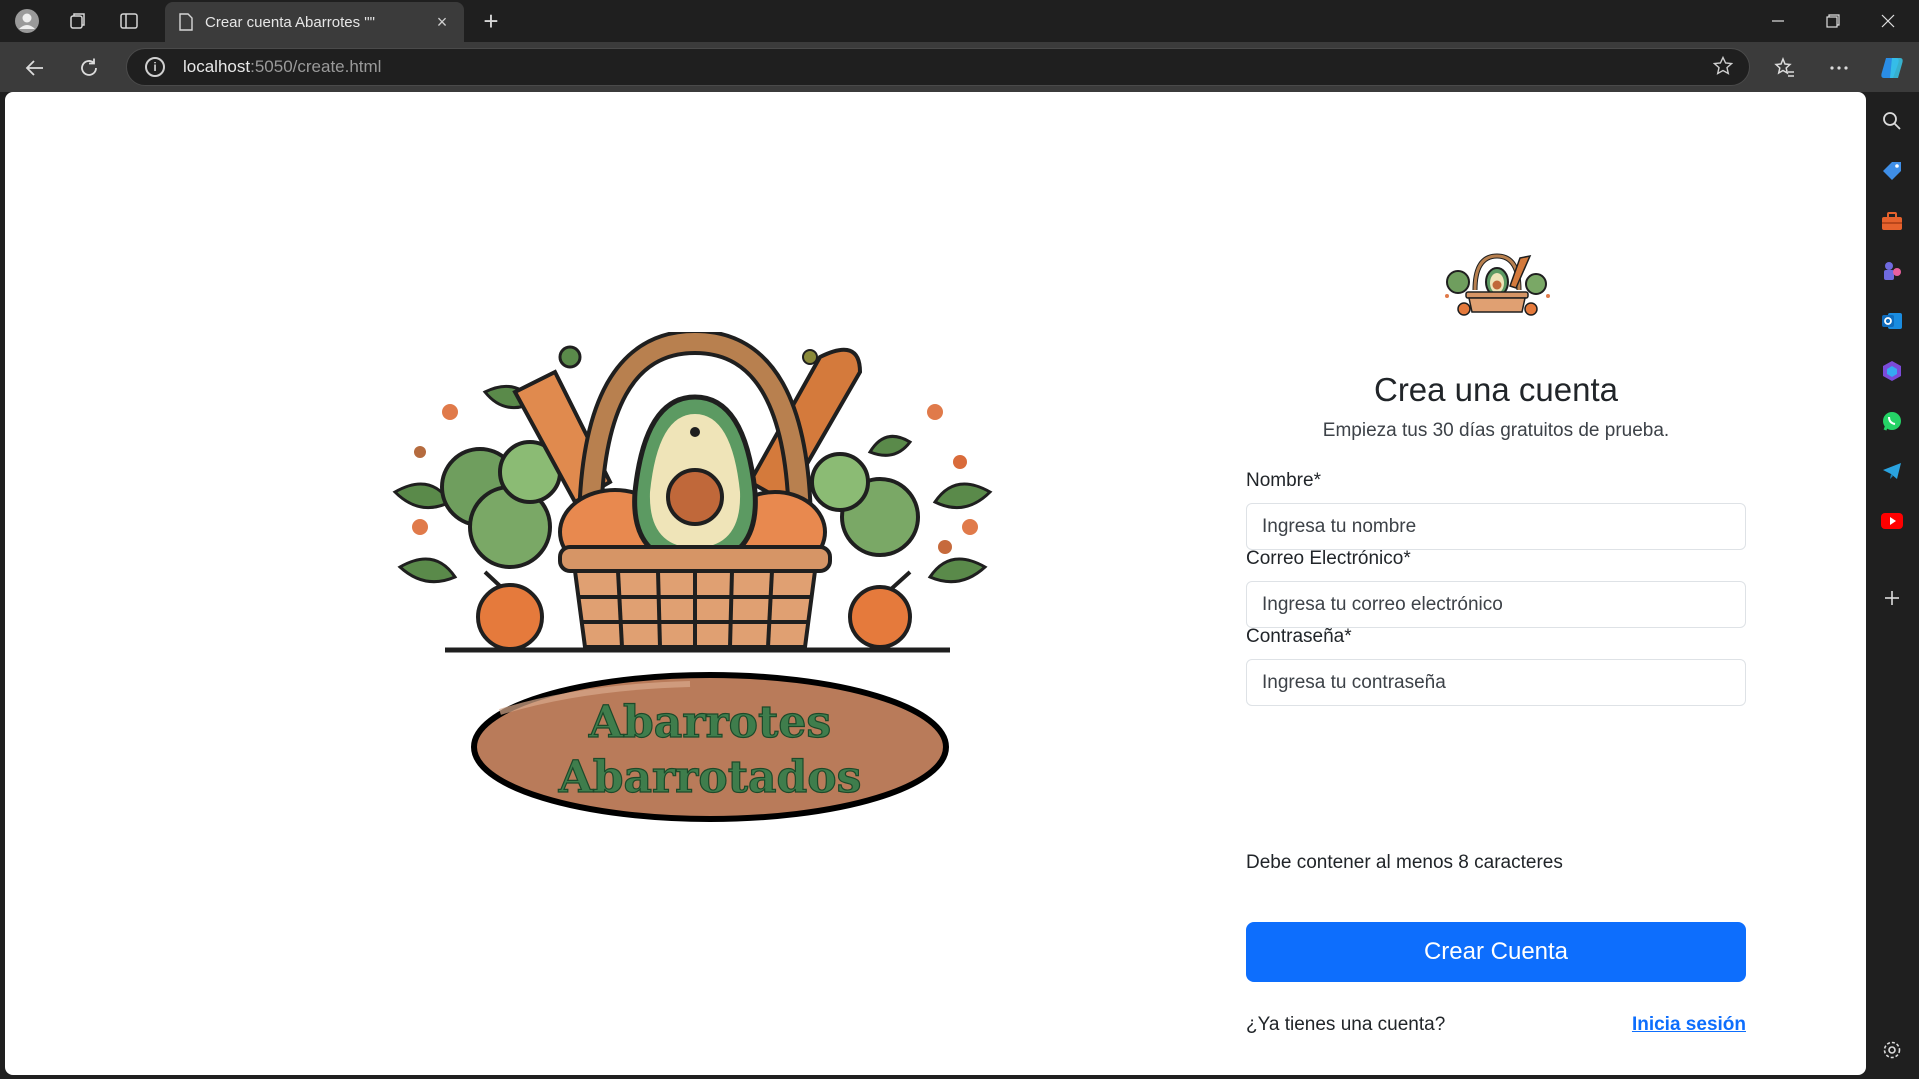  What do you see at coordinates (1892, 471) in the screenshot?
I see `telegram-icon` at bounding box center [1892, 471].